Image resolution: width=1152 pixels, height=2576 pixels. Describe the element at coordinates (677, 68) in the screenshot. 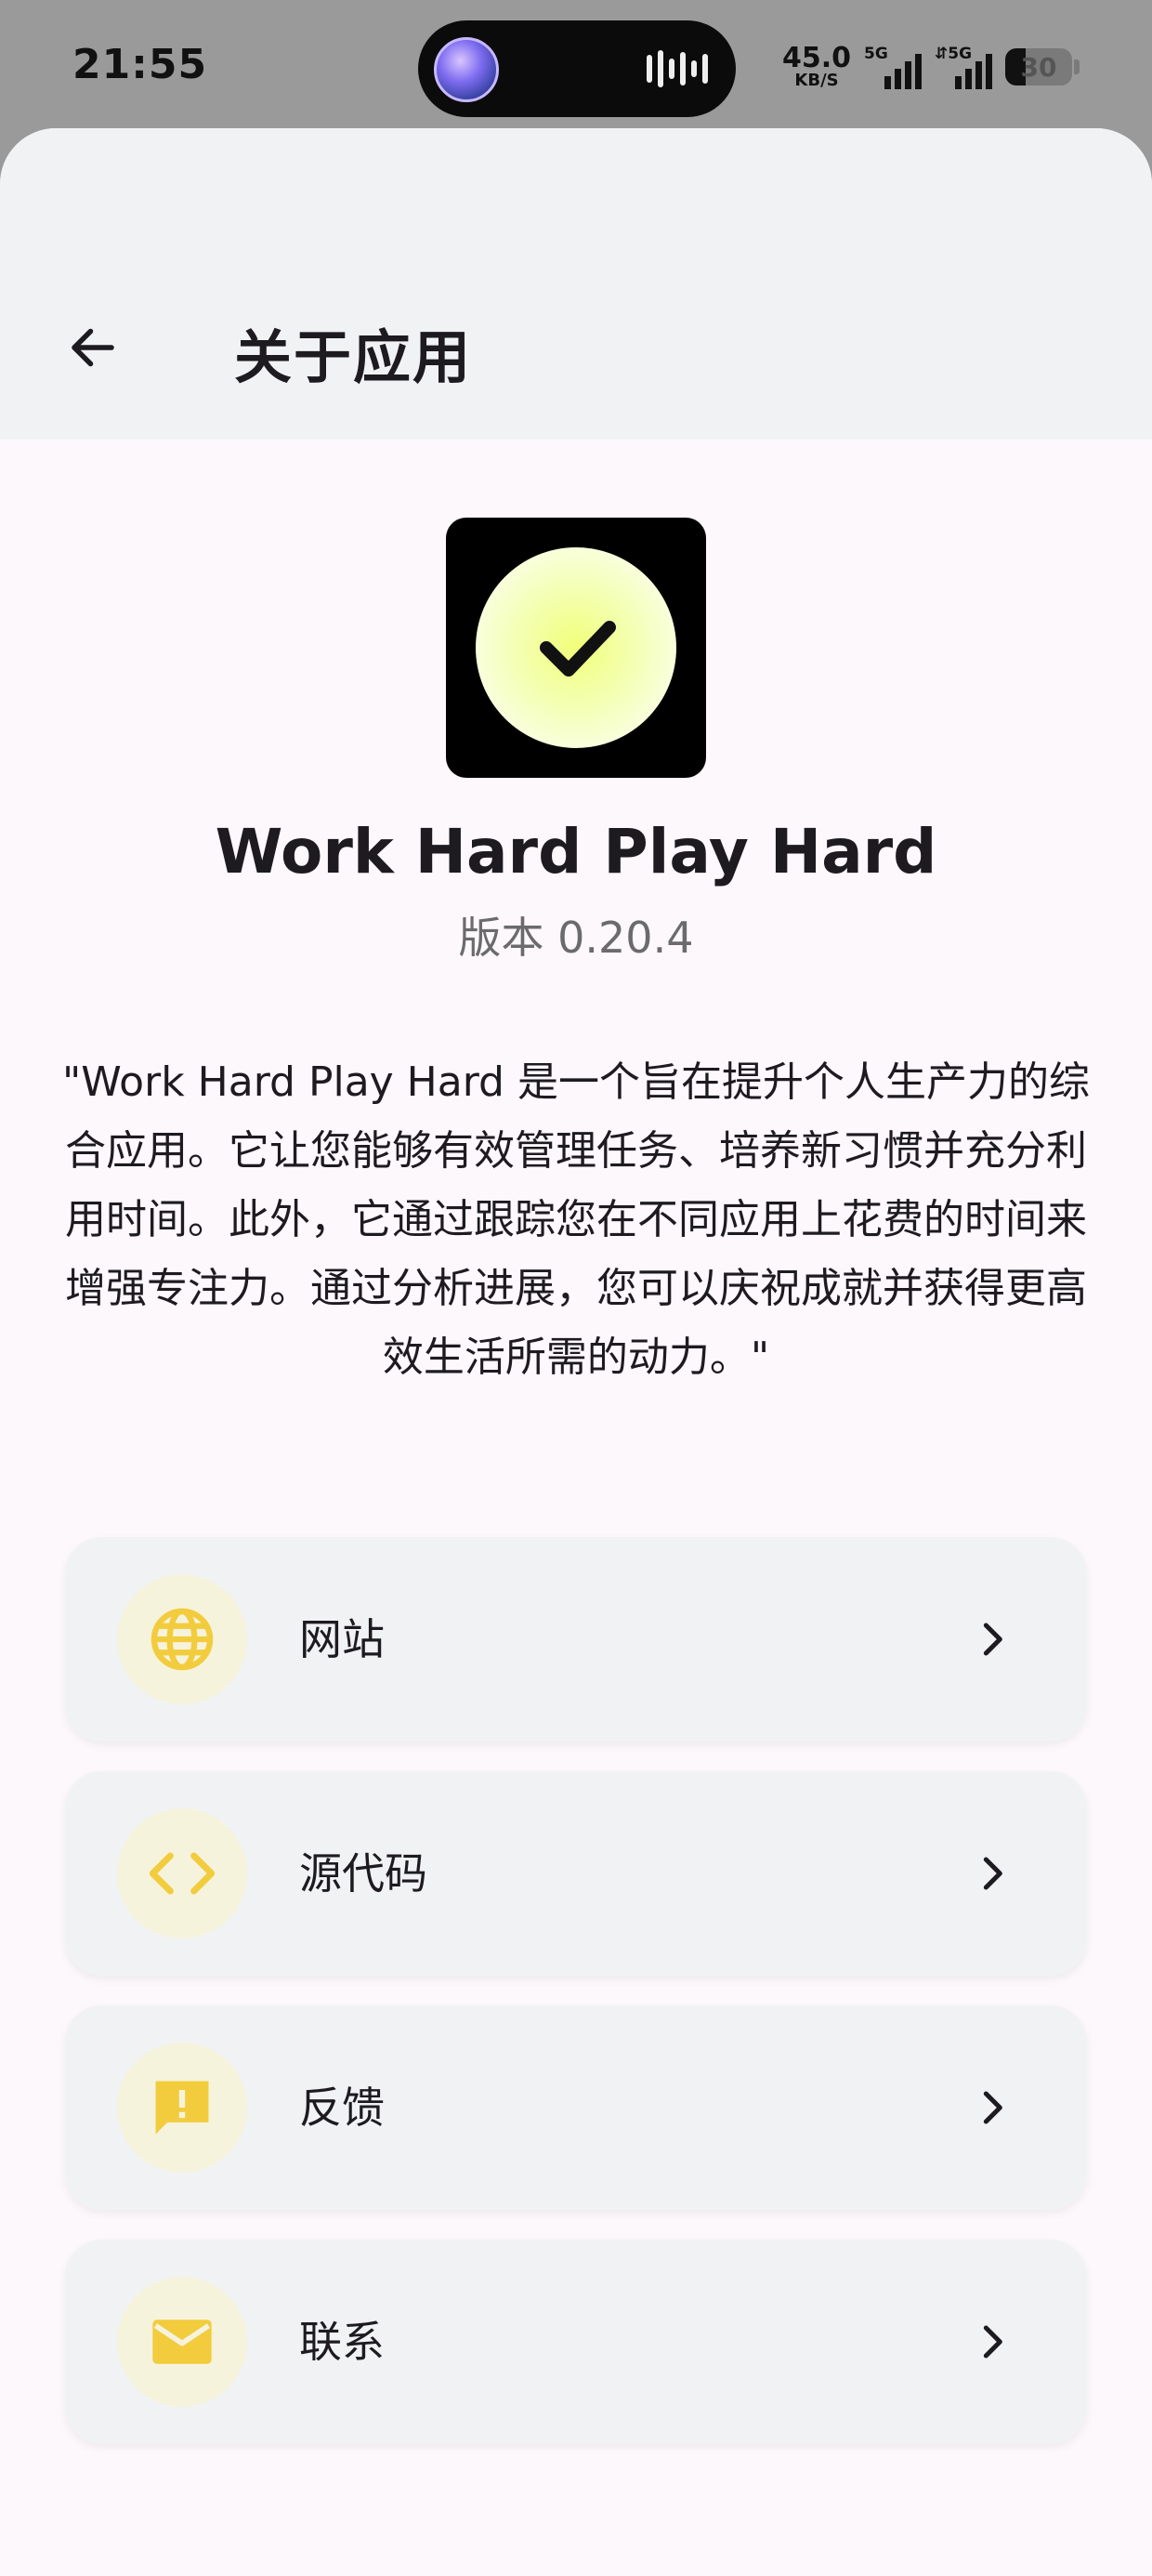

I see `audio-wave-icon` at that location.